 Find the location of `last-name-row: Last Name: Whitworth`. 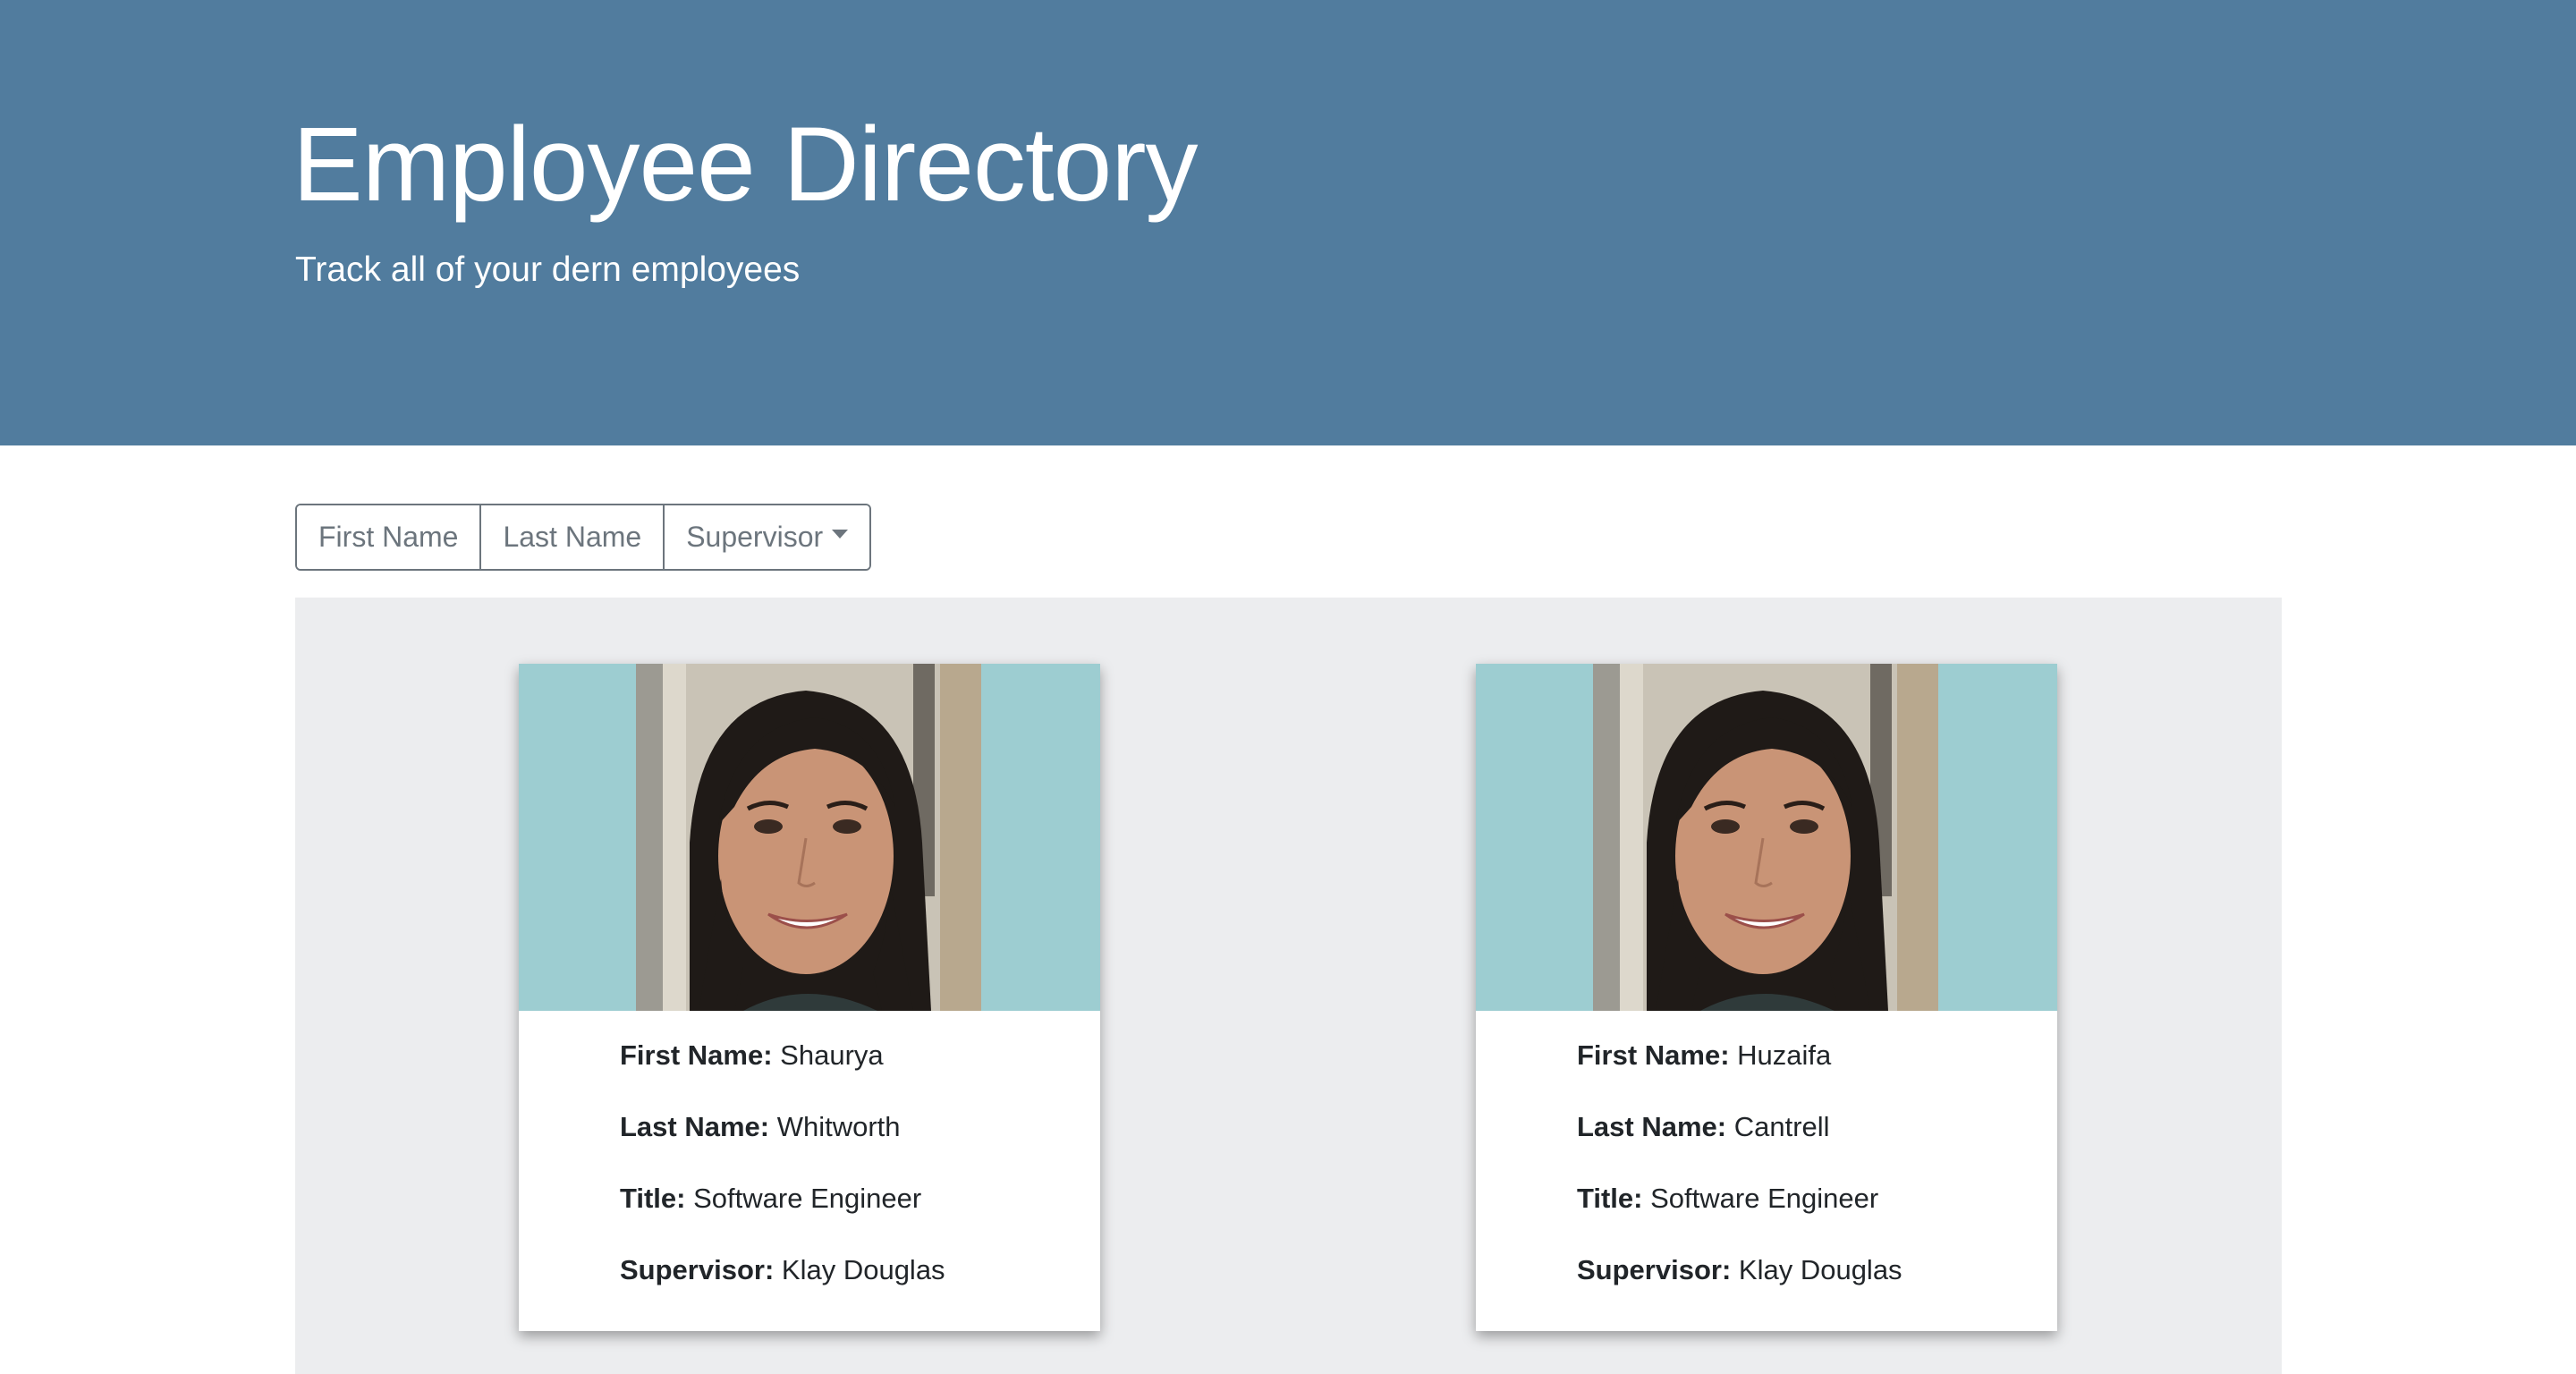

last-name-row: Last Name: Whitworth is located at coordinates (782, 1145).